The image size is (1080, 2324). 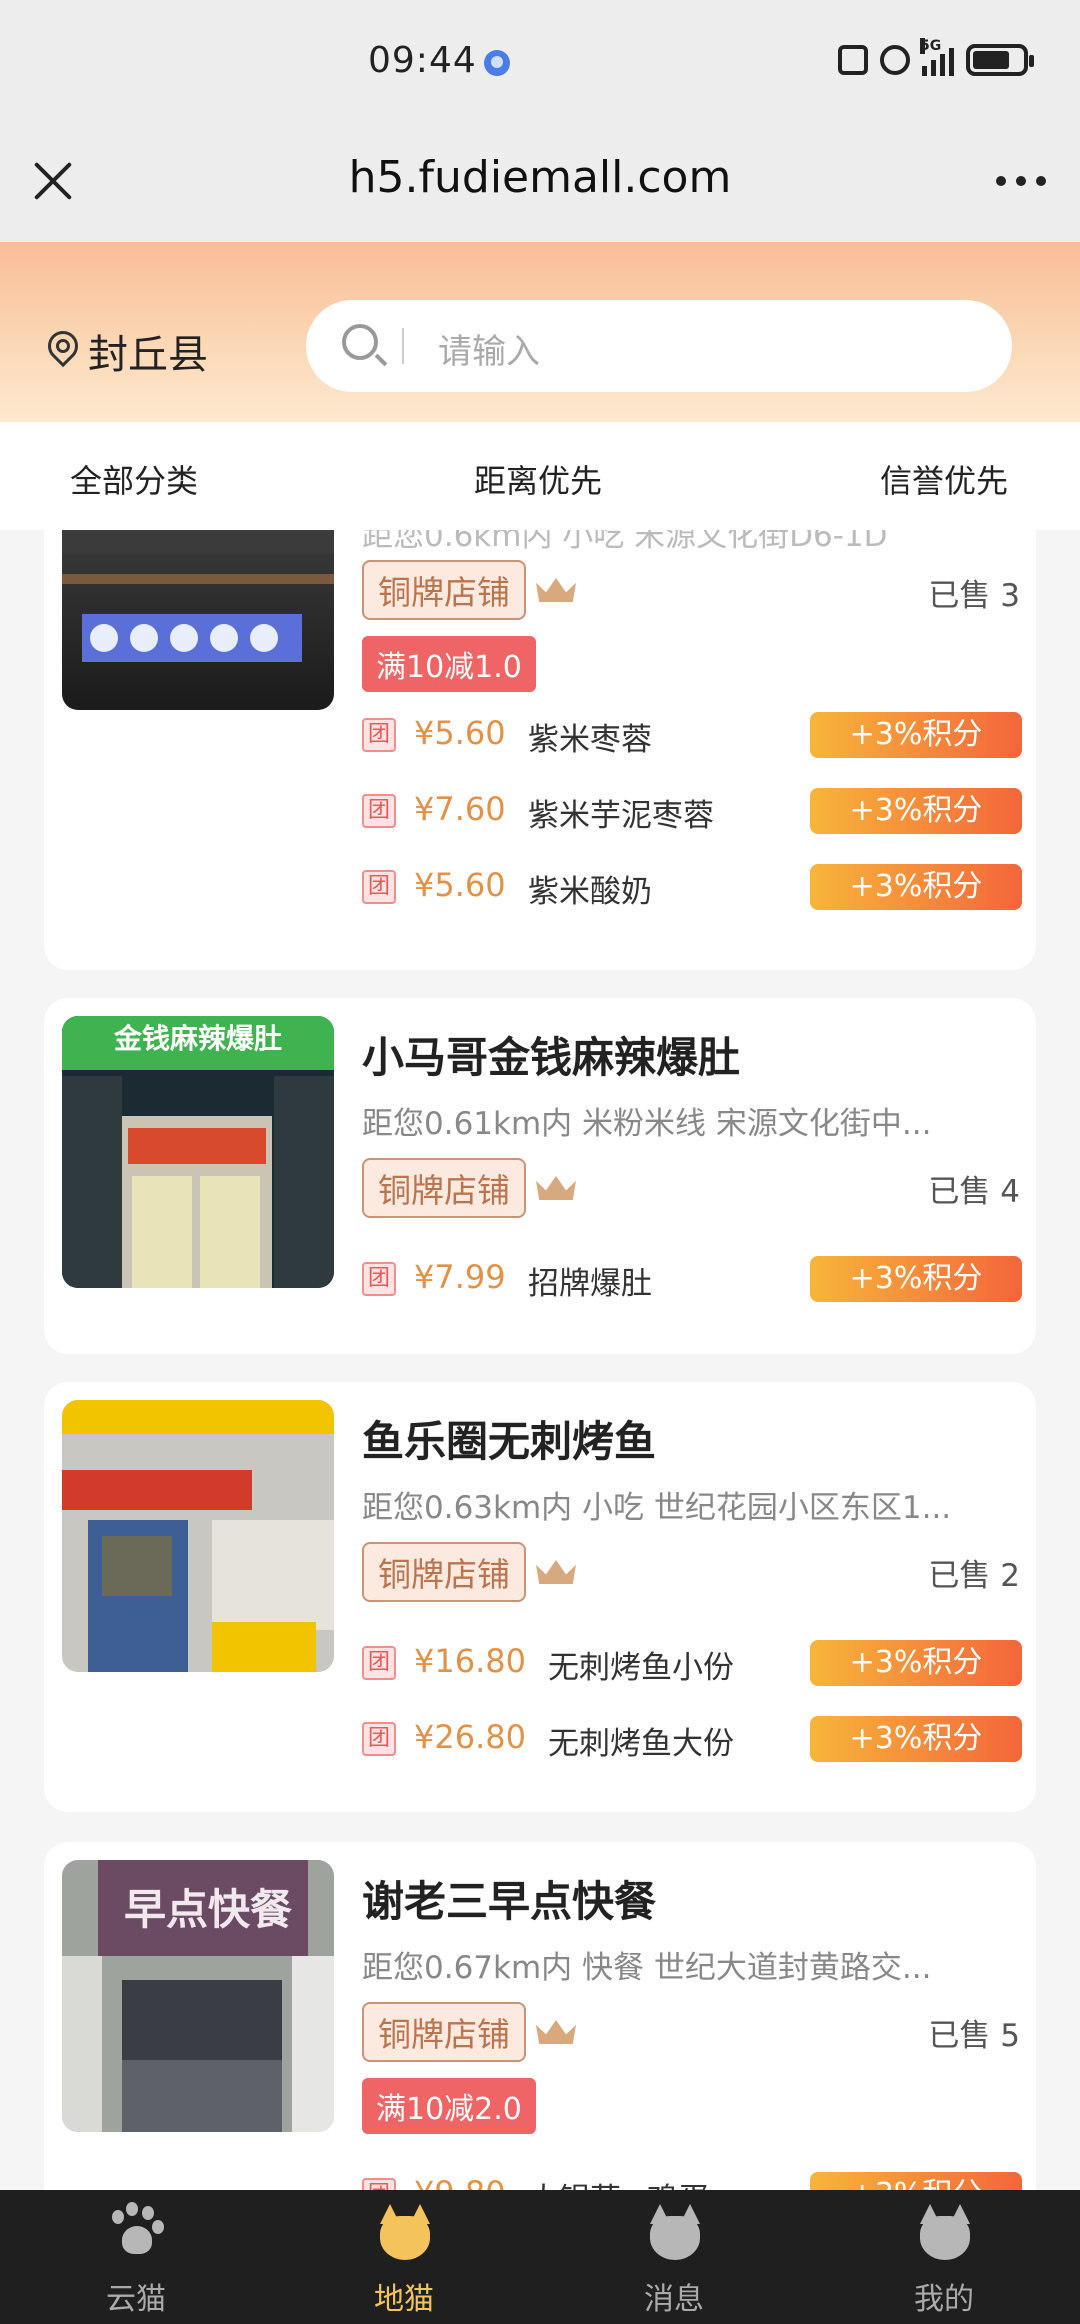 What do you see at coordinates (403, 346) in the screenshot?
I see `search-divider` at bounding box center [403, 346].